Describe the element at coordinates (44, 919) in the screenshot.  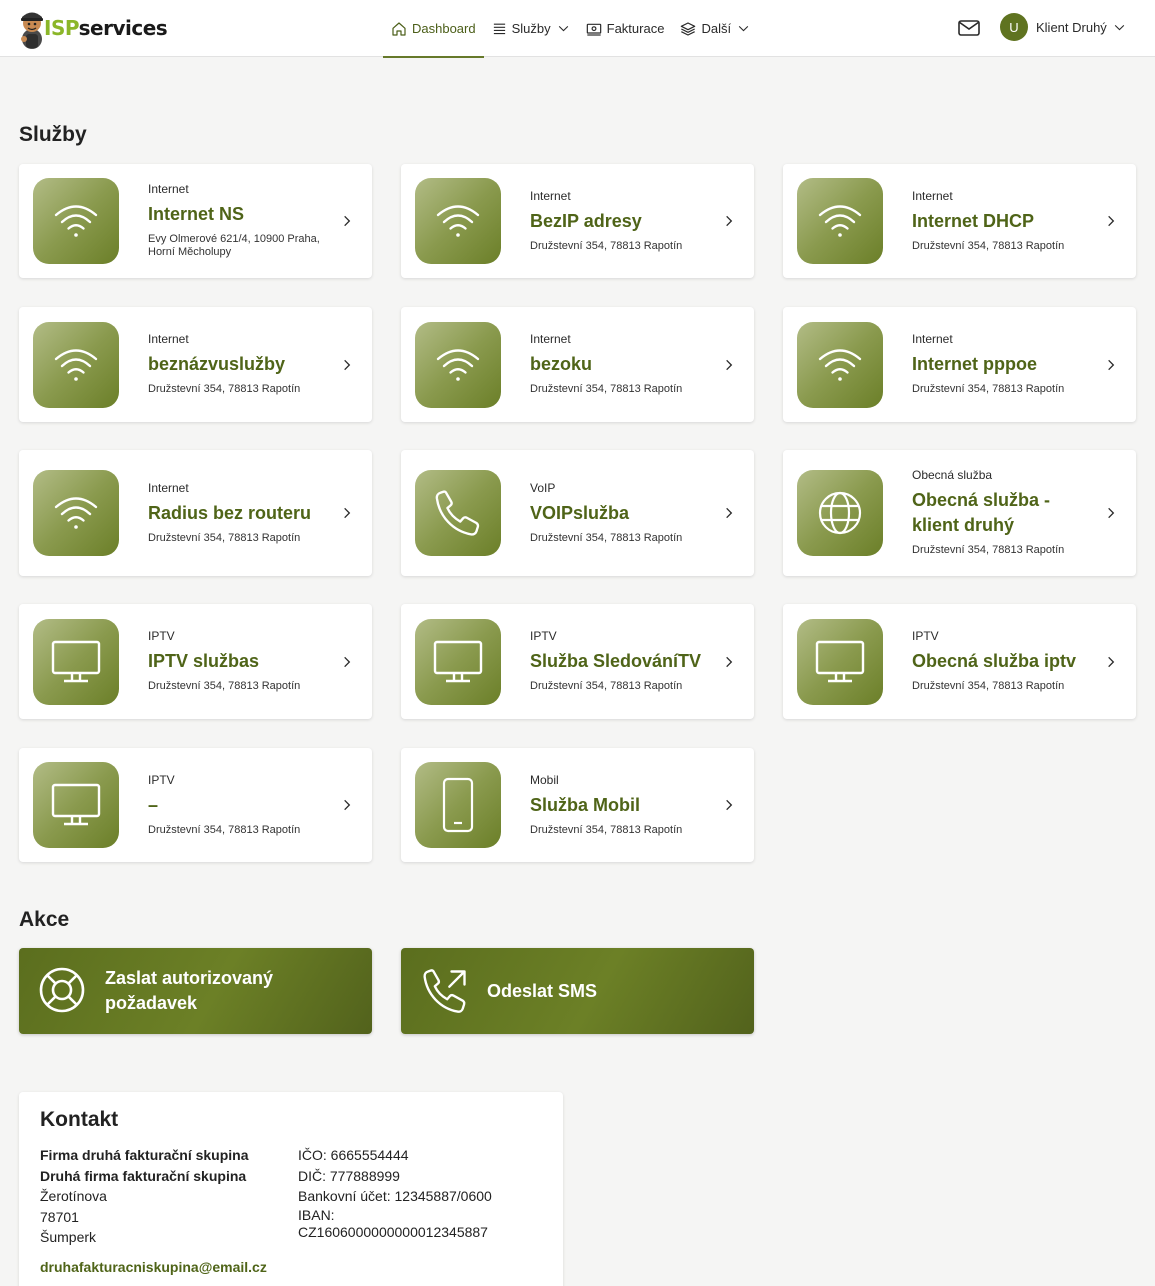
I see `actions-title: Akce` at that location.